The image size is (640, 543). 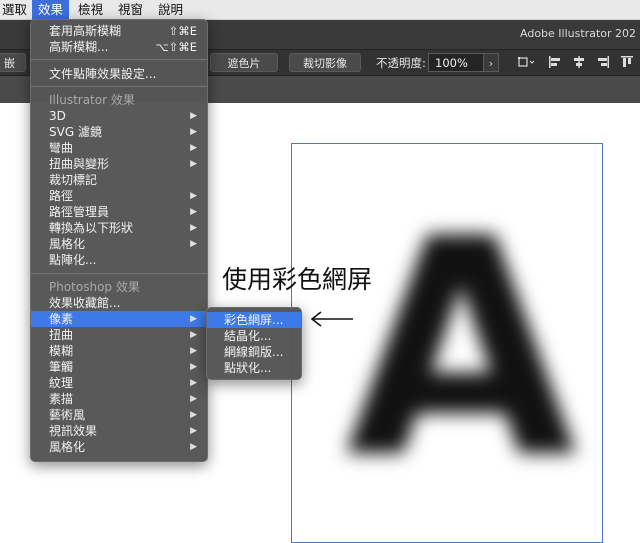 I want to click on menu-item-stylize-ps: 風格化 ▶, so click(x=119, y=447).